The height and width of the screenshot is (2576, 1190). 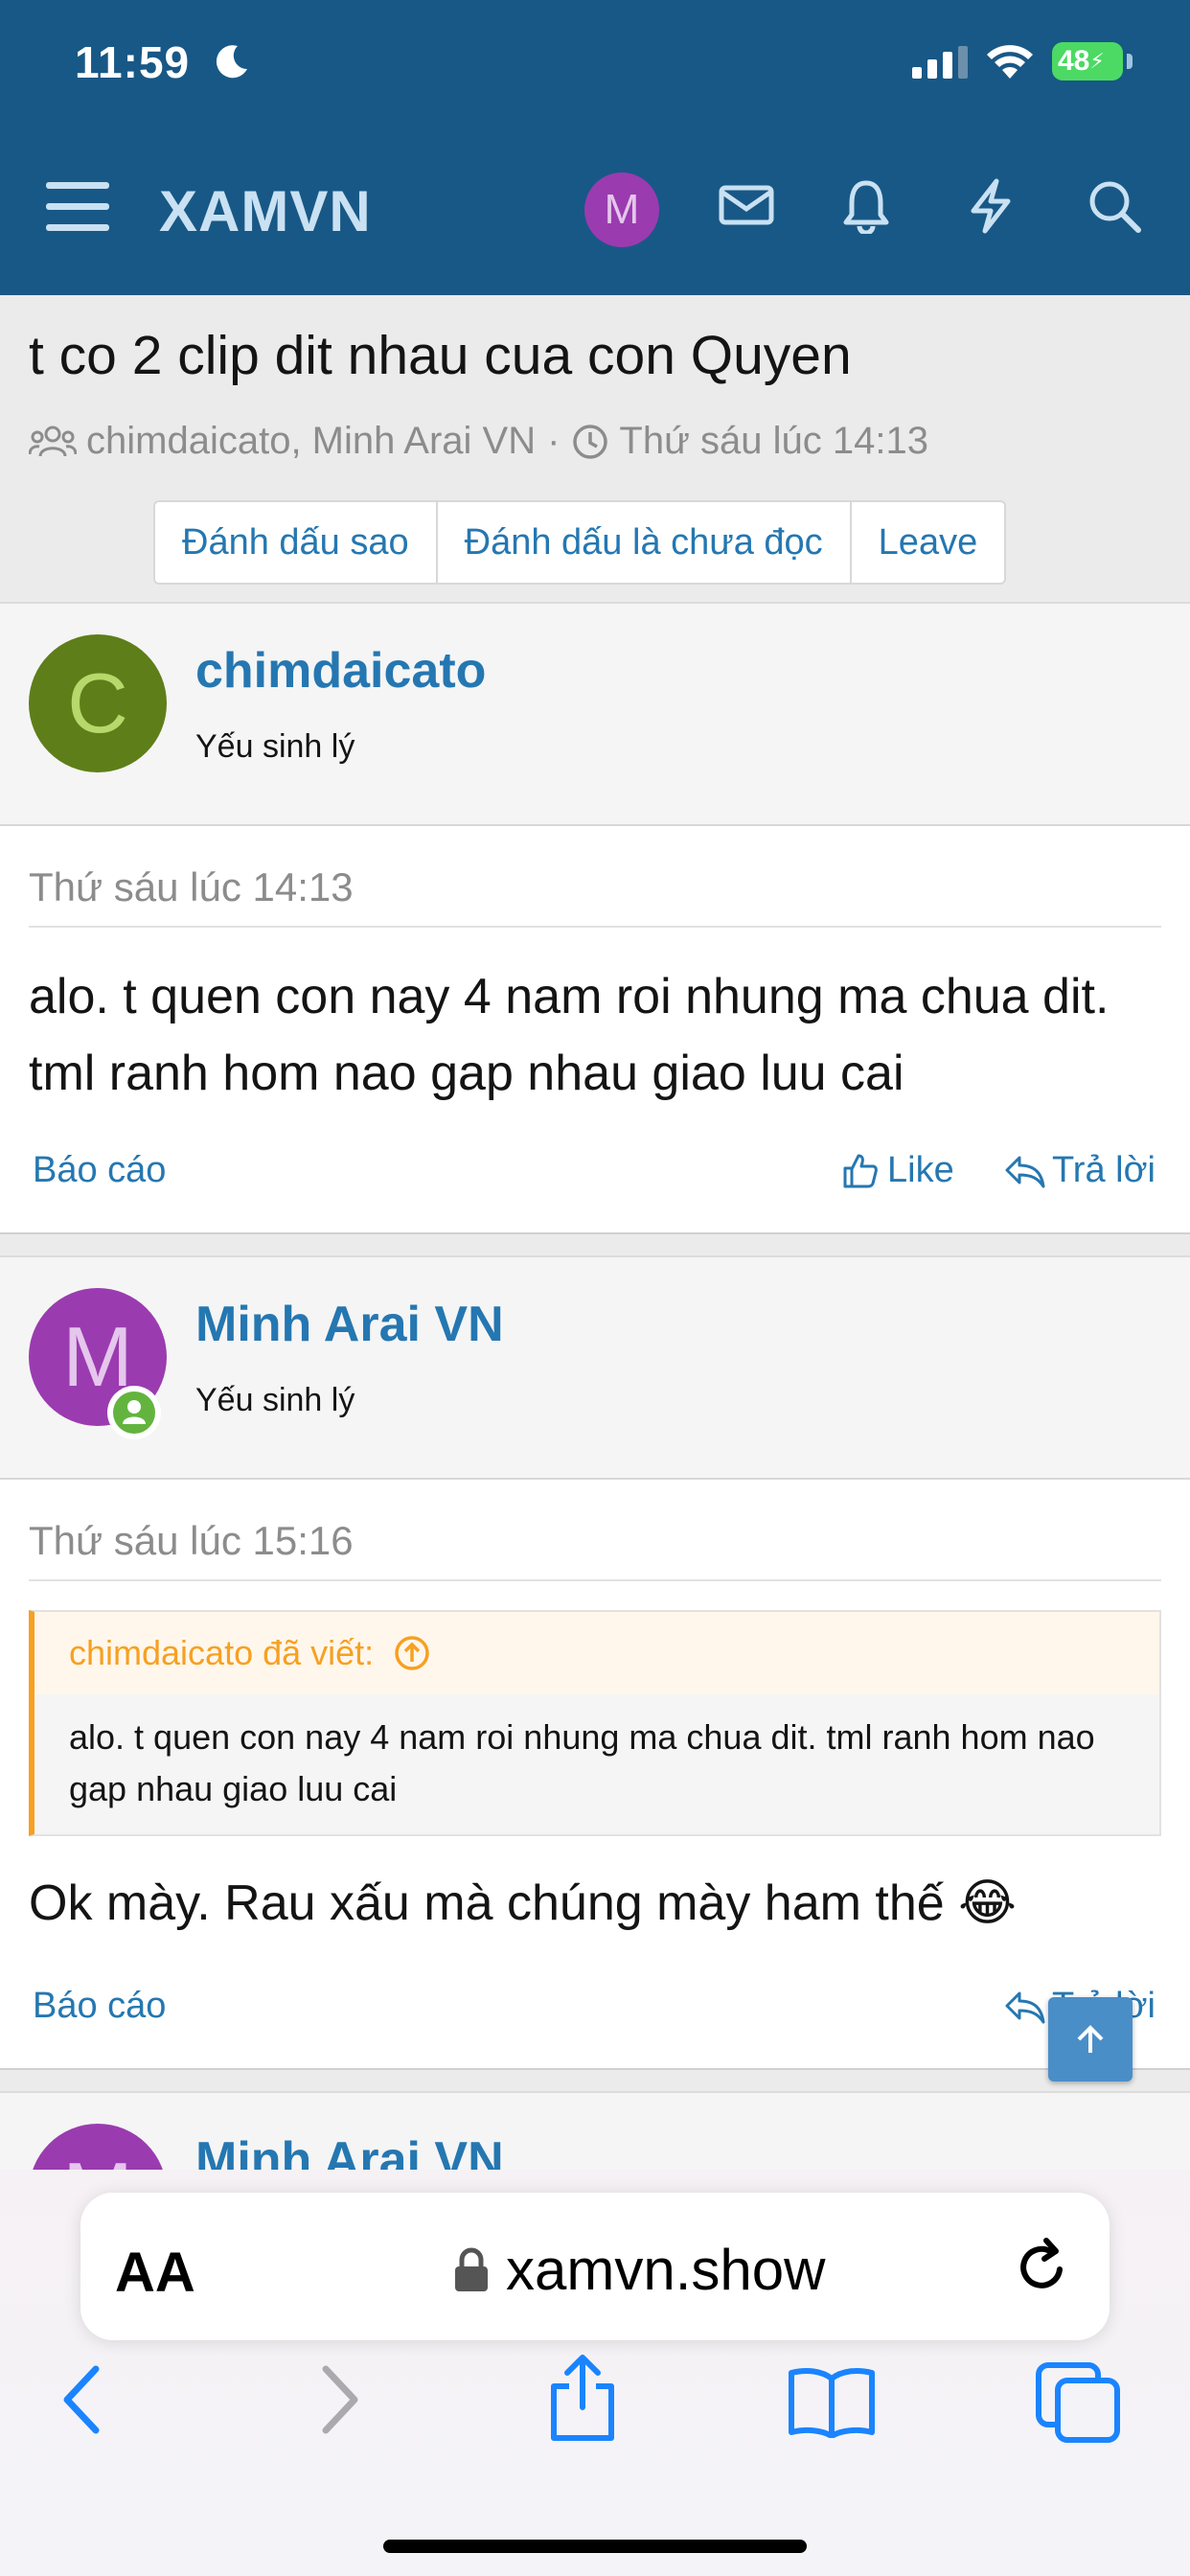 What do you see at coordinates (78, 207) in the screenshot?
I see `menu-icon` at bounding box center [78, 207].